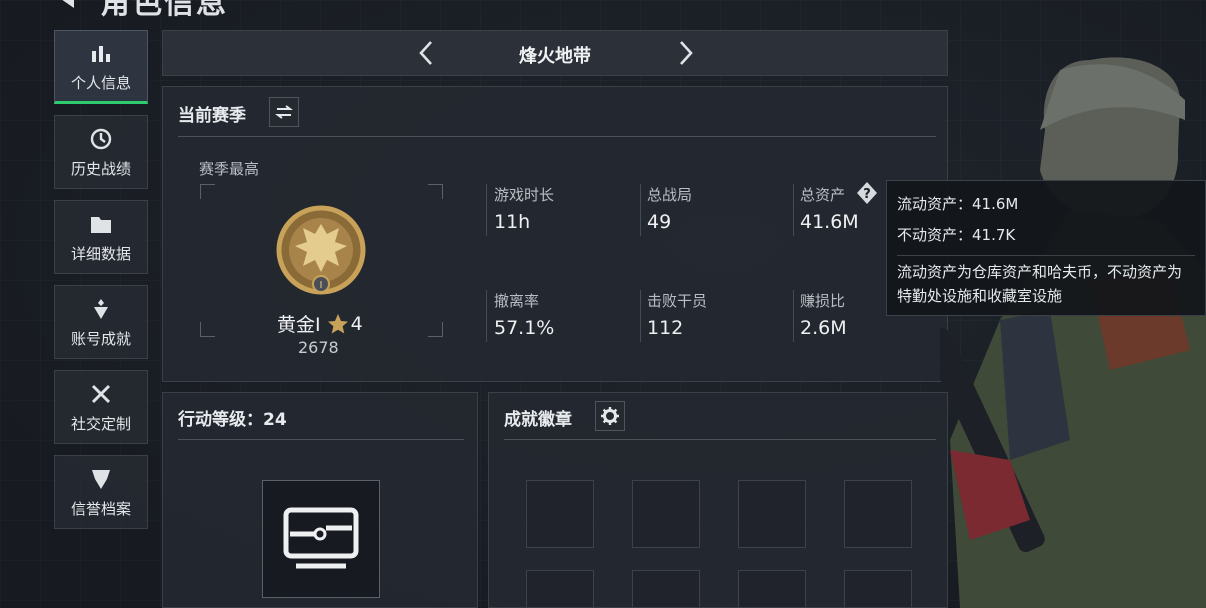 The width and height of the screenshot is (1206, 608). What do you see at coordinates (100, 253) in the screenshot?
I see `sidebar-item-label: 详细数据` at bounding box center [100, 253].